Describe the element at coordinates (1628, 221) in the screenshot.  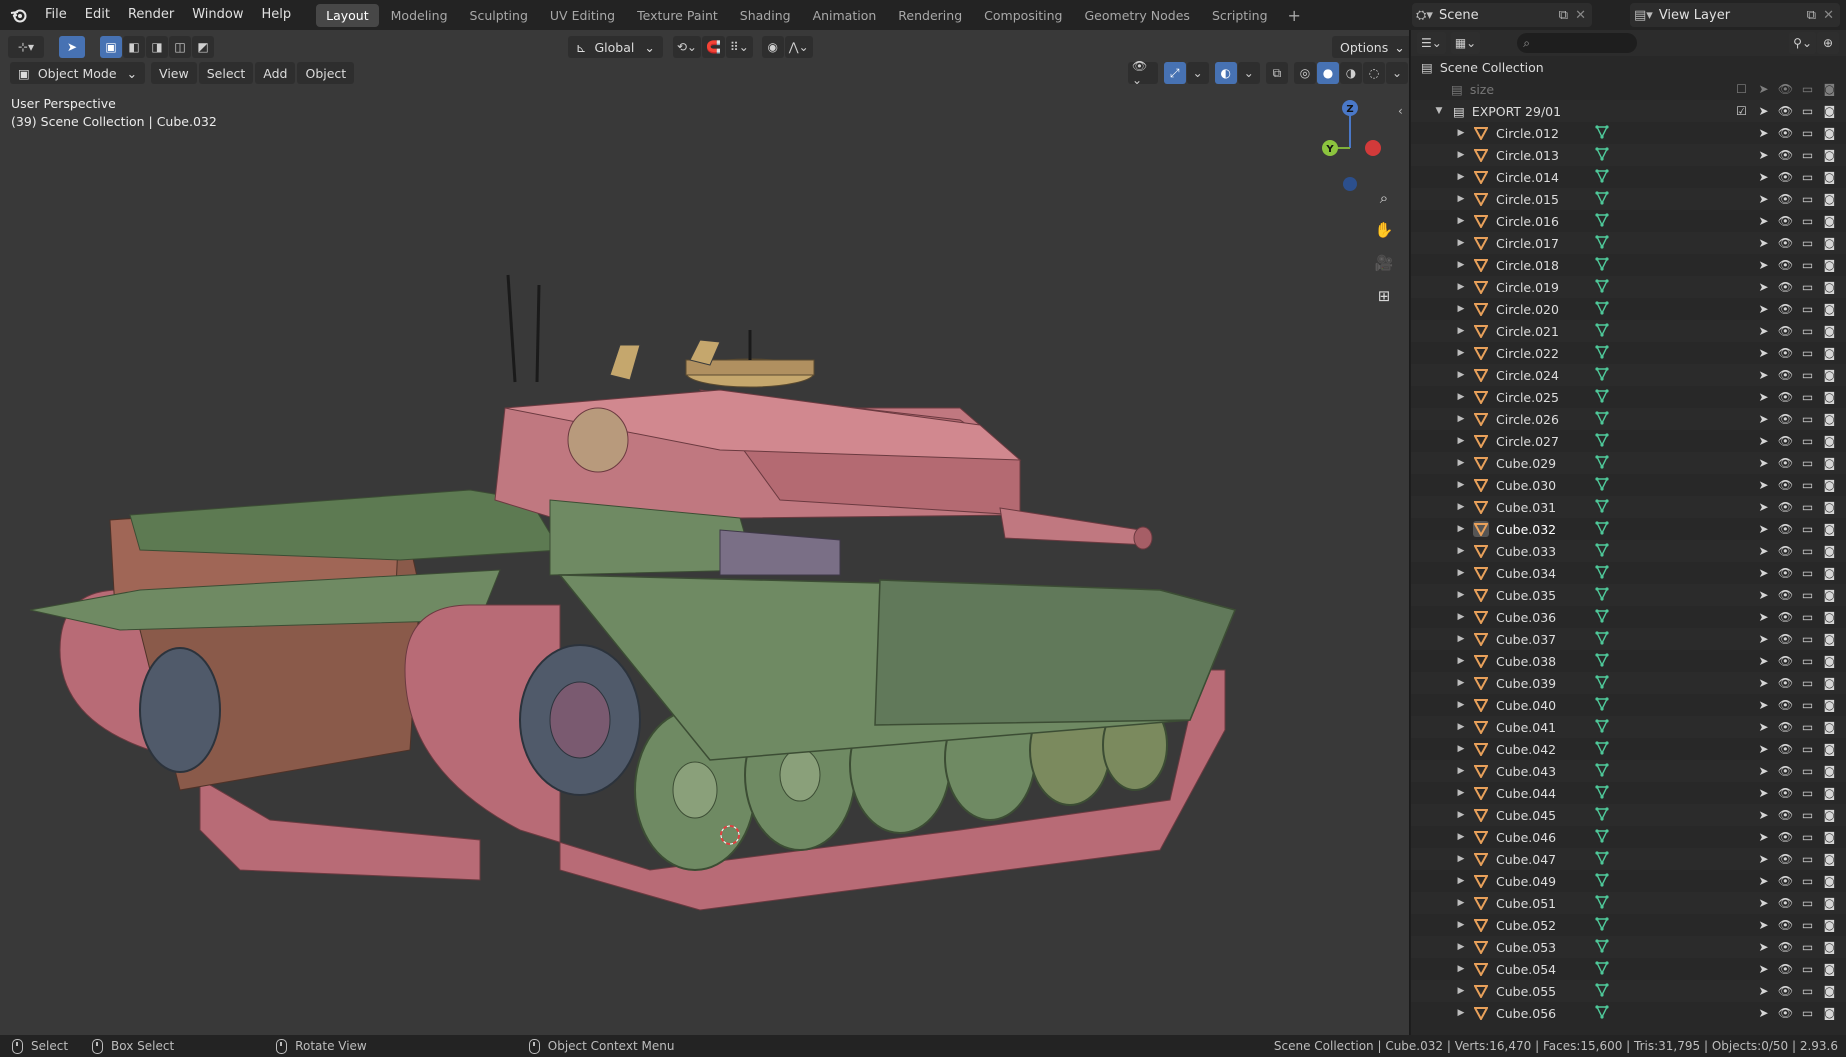
I see `outliner-object-row: ▶ Circle.016 ➤ 👁 ▭ ◙` at that location.